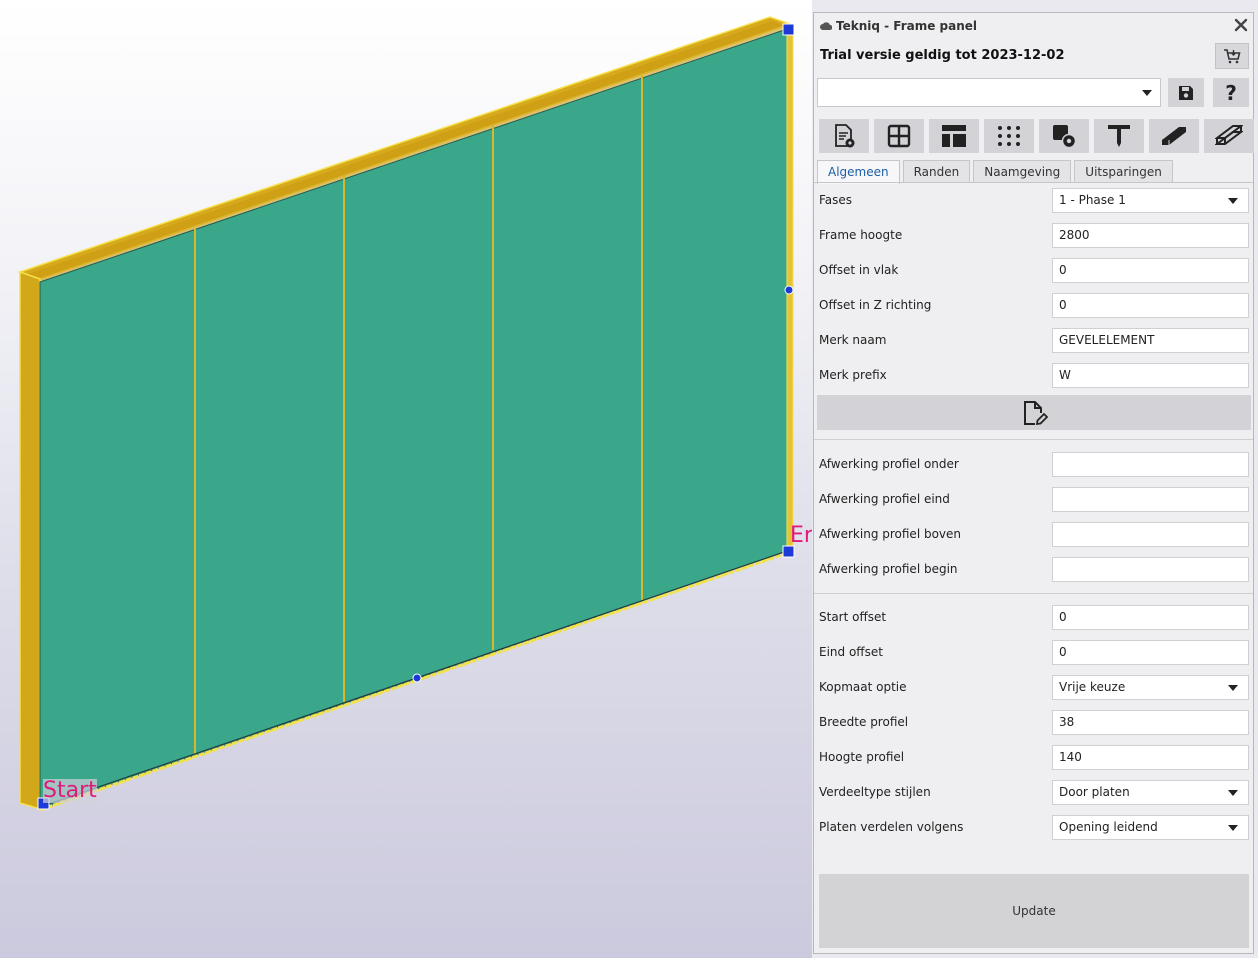 This screenshot has height=958, width=1258. I want to click on kopmaat-select: Vrije keuze, so click(1150, 687).